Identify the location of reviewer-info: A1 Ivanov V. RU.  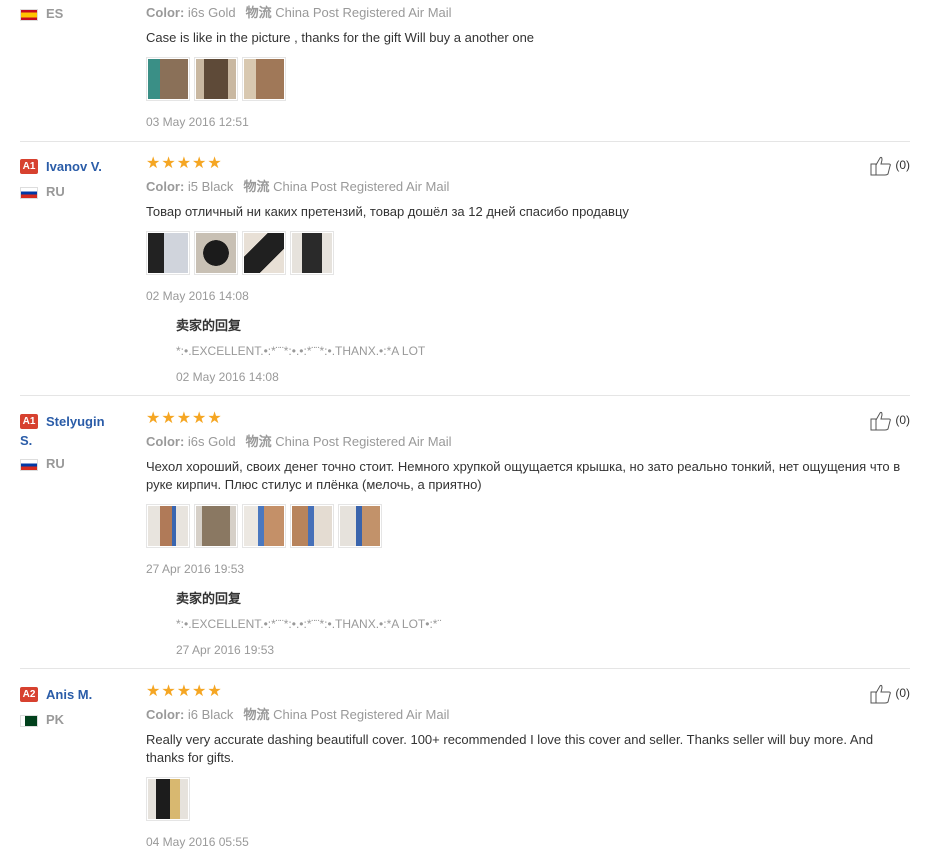
(75, 178).